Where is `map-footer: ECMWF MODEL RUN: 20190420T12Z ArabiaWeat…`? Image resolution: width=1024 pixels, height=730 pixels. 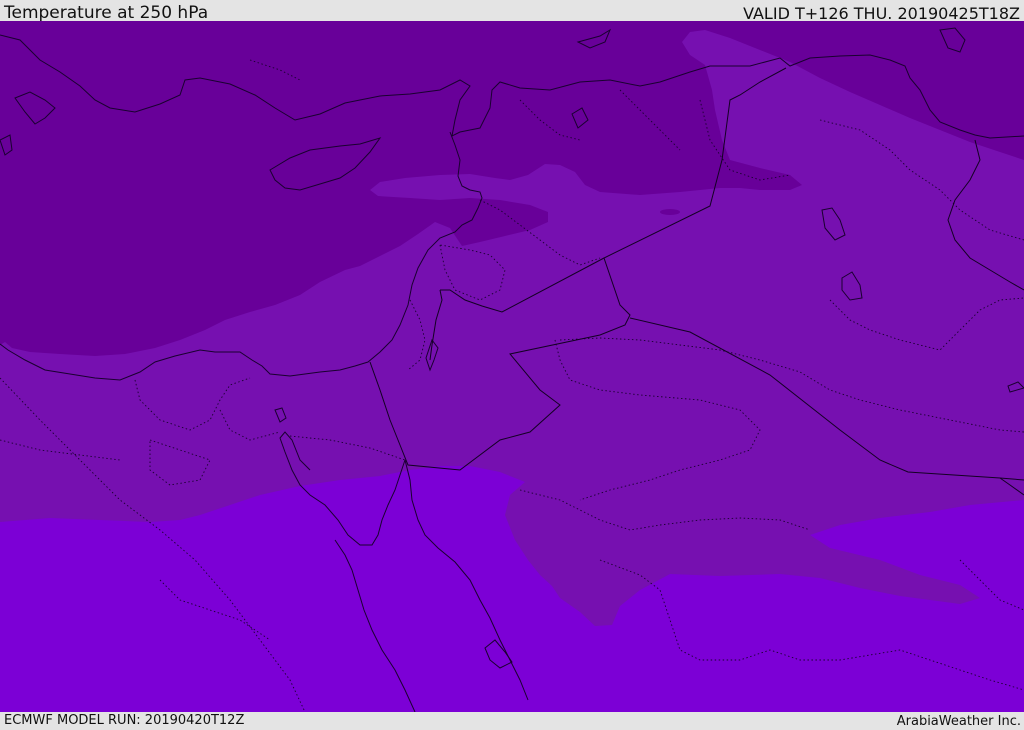
map-footer: ECMWF MODEL RUN: 20190420T12Z ArabiaWeat… is located at coordinates (512, 720).